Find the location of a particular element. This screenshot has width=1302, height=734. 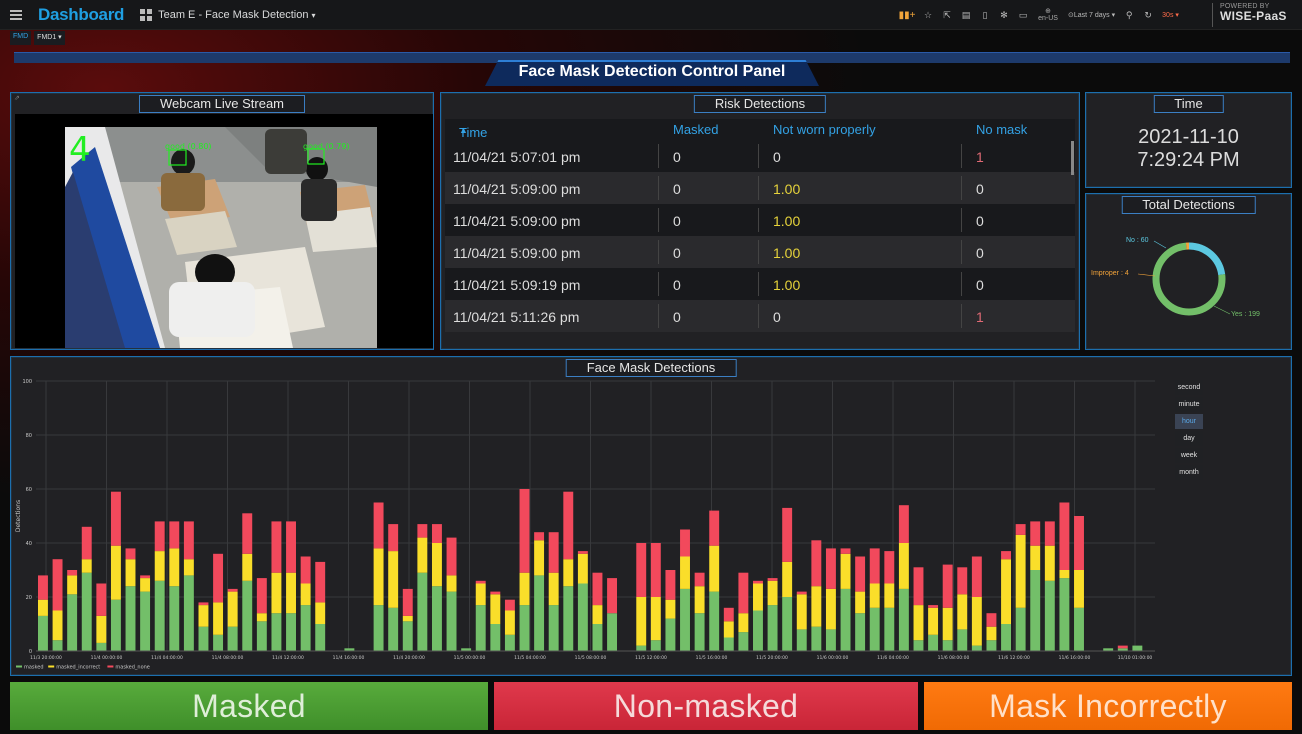

interval-hour: hour is located at coordinates (1189, 421).